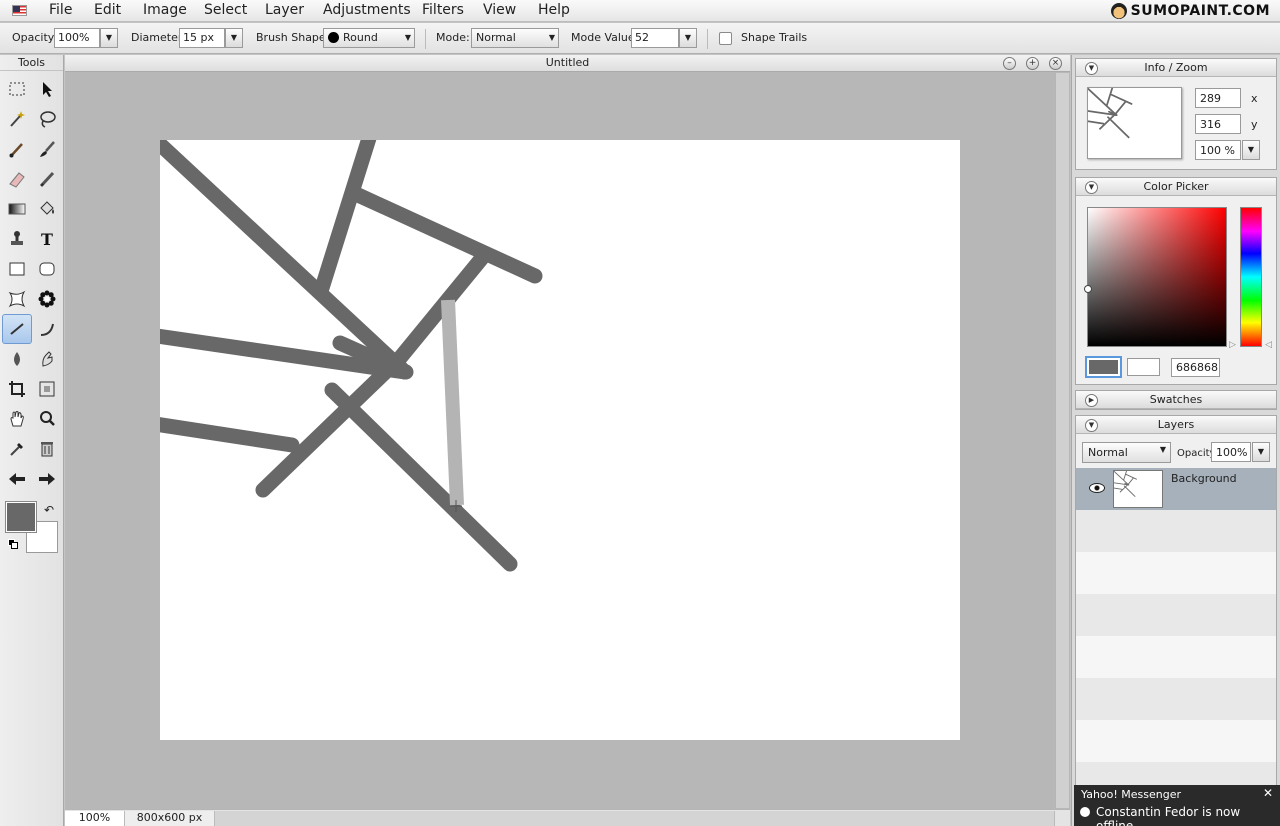  I want to click on layer-opacity-input: 100%, so click(1231, 452).